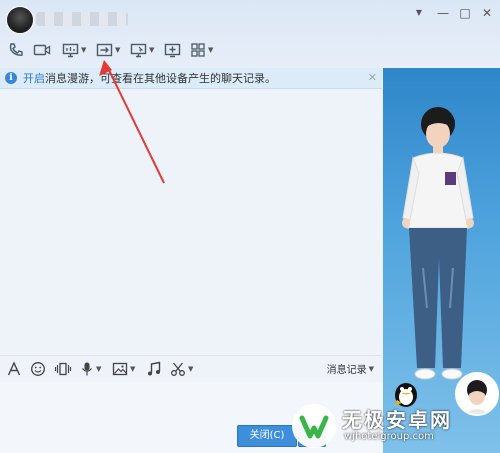 Image resolution: width=500 pixels, height=453 pixels. I want to click on emoji-button, so click(38, 369).